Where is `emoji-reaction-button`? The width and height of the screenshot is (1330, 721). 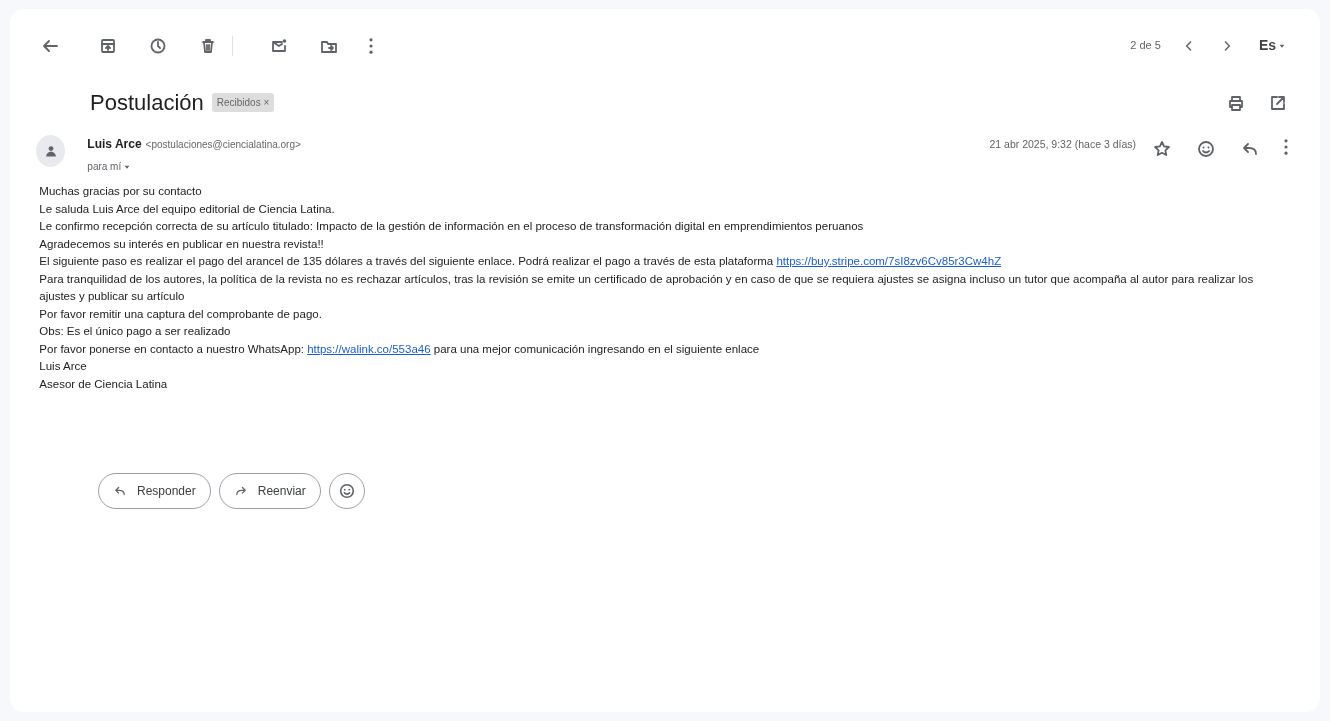
emoji-reaction-button is located at coordinates (346, 491).